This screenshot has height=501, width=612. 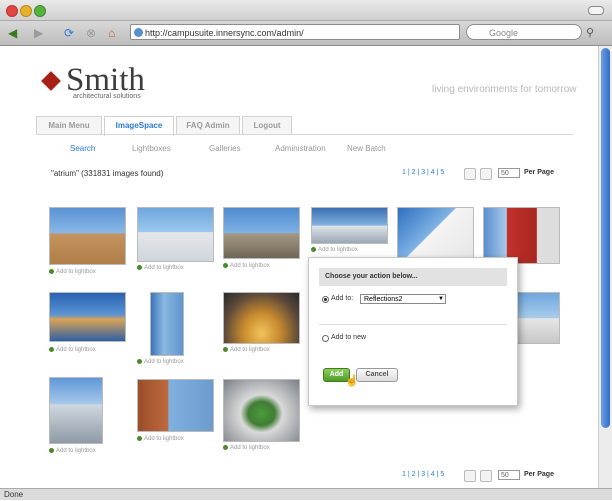 What do you see at coordinates (208, 125) in the screenshot?
I see `tab-faq-admin: FAQ Admin` at bounding box center [208, 125].